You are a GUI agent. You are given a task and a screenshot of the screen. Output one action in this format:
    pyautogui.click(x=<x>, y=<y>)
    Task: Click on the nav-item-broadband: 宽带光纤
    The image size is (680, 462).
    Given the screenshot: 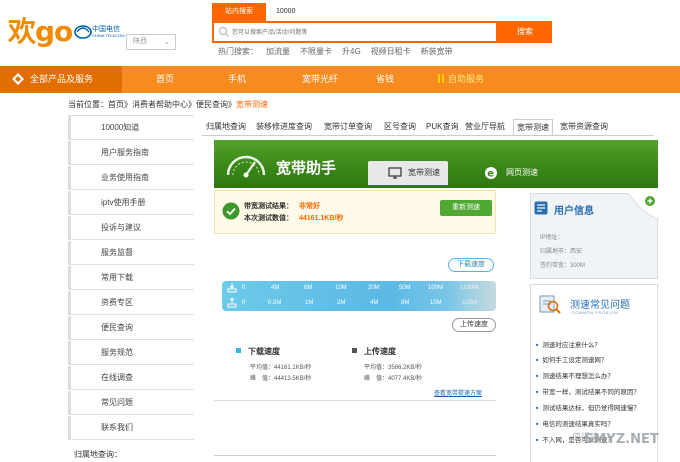 What is the action you would take?
    pyautogui.click(x=320, y=79)
    